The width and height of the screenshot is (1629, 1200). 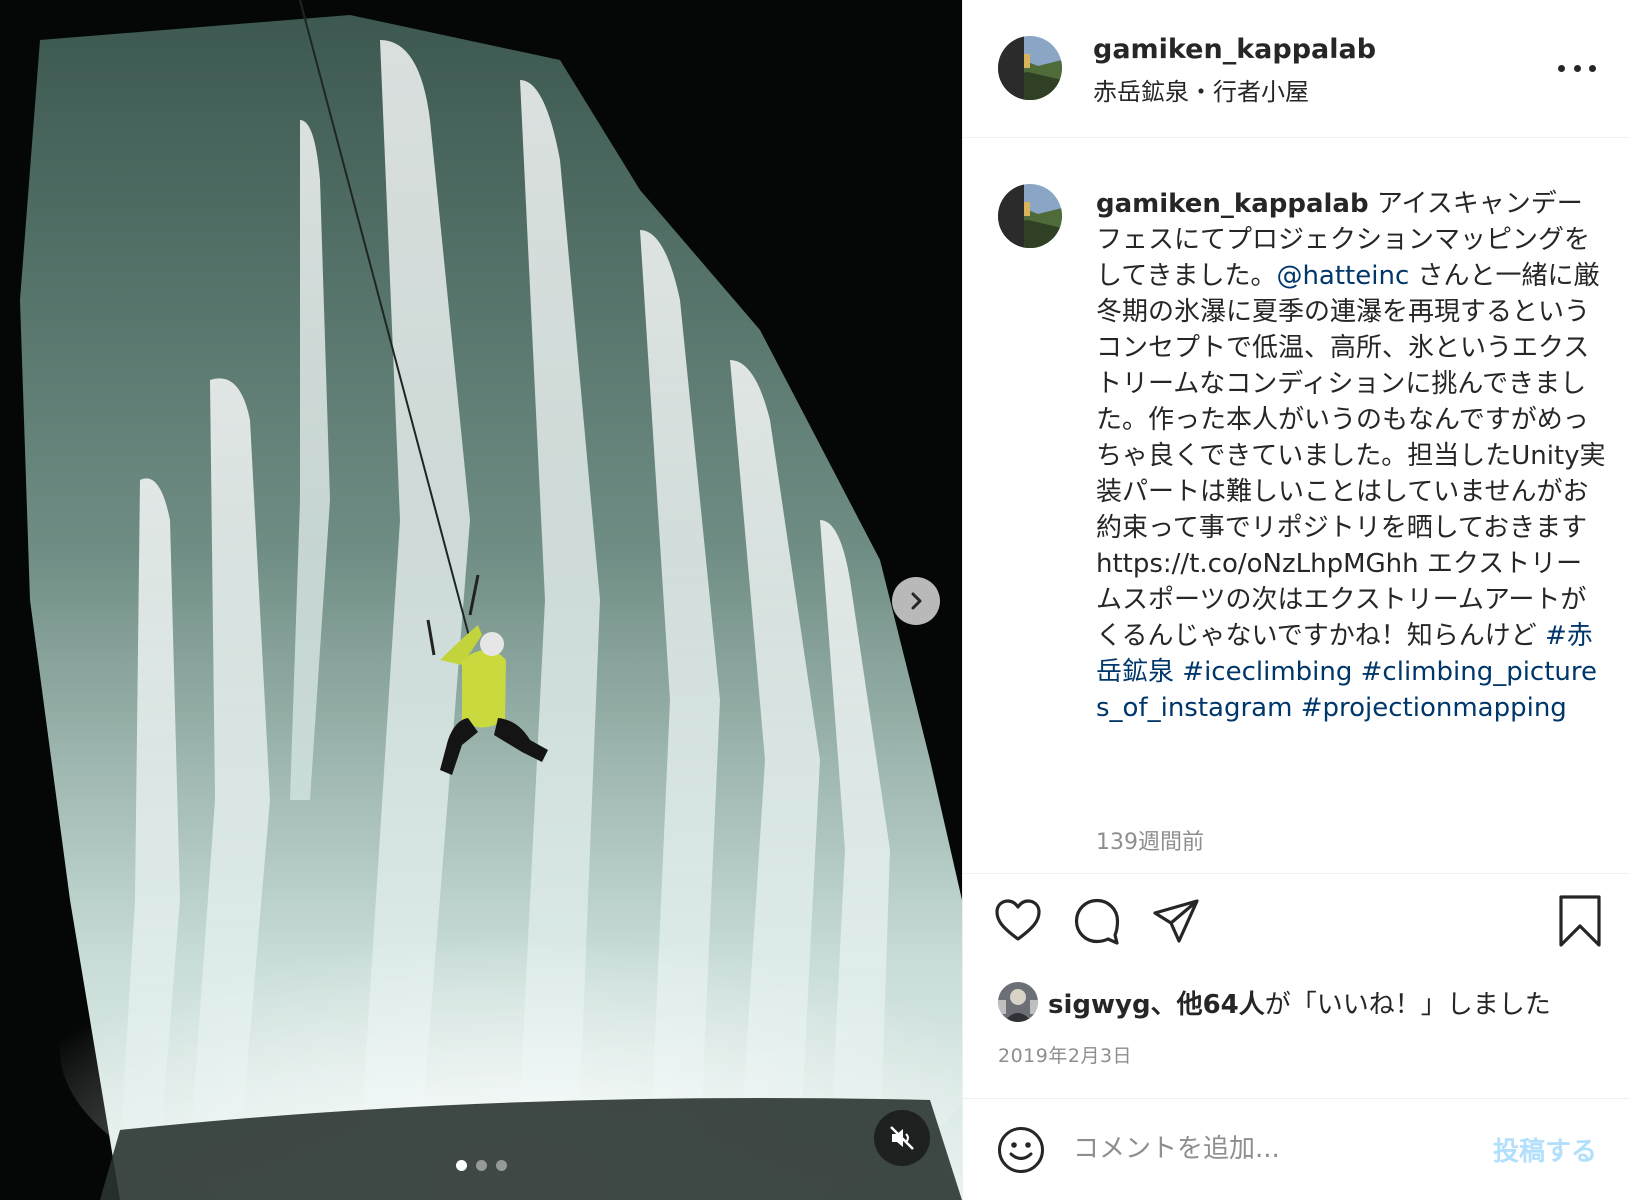 I want to click on caption-url: https://t.co/oNzLhpMGhh, so click(x=1257, y=564).